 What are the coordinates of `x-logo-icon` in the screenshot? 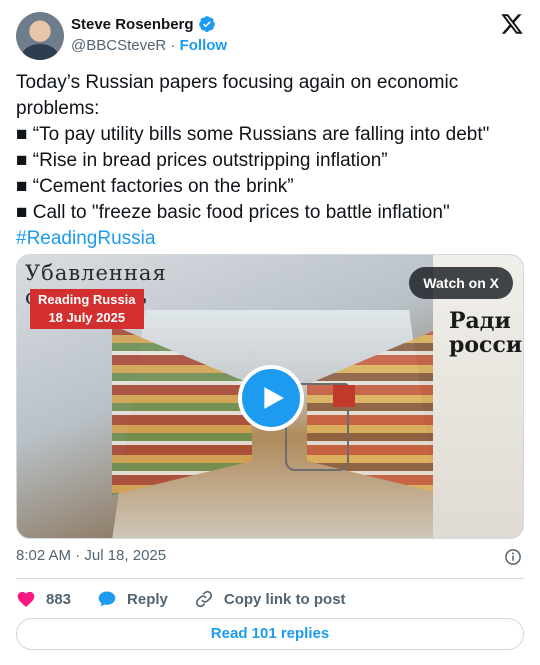 It's located at (512, 24).